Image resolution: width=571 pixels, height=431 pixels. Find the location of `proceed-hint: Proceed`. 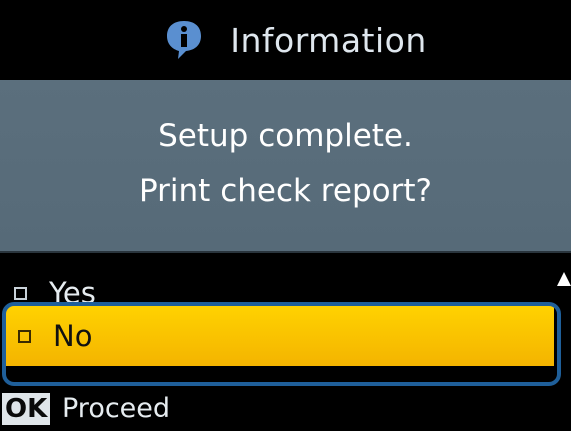

proceed-hint: Proceed is located at coordinates (116, 408).